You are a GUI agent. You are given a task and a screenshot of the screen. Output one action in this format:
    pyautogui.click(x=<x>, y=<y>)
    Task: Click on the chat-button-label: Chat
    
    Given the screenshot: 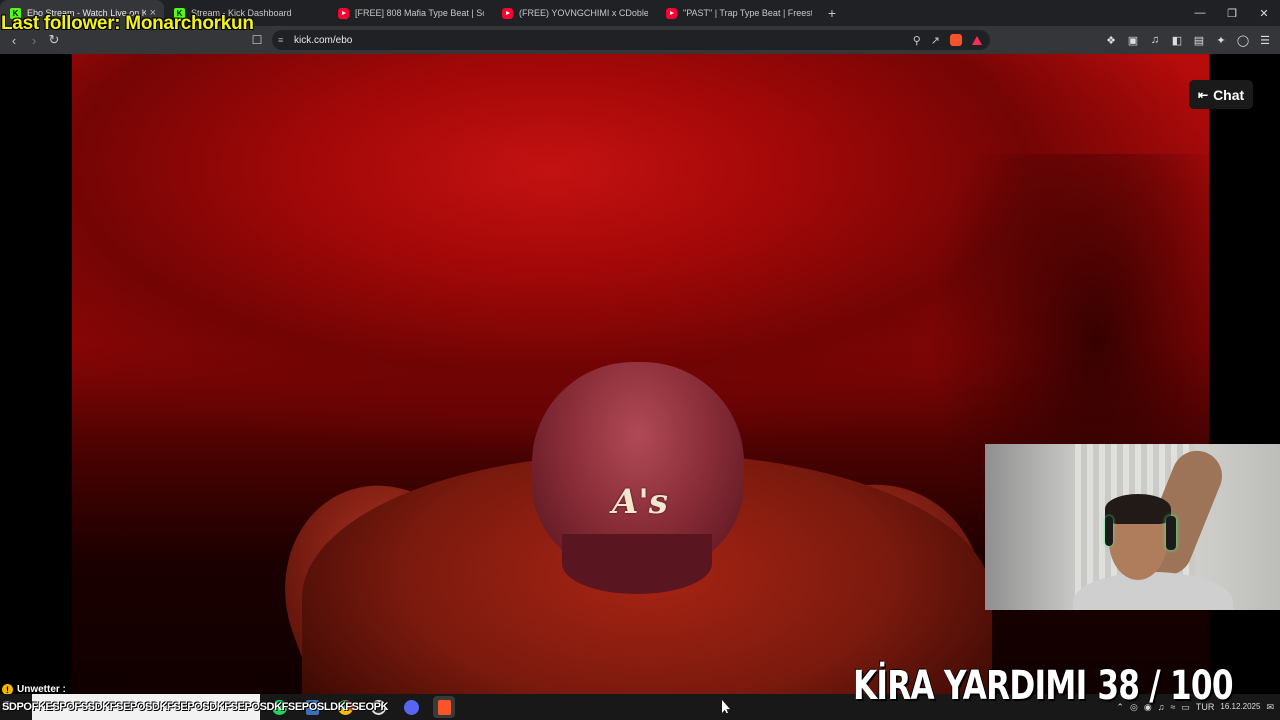 What is the action you would take?
    pyautogui.click(x=1229, y=94)
    